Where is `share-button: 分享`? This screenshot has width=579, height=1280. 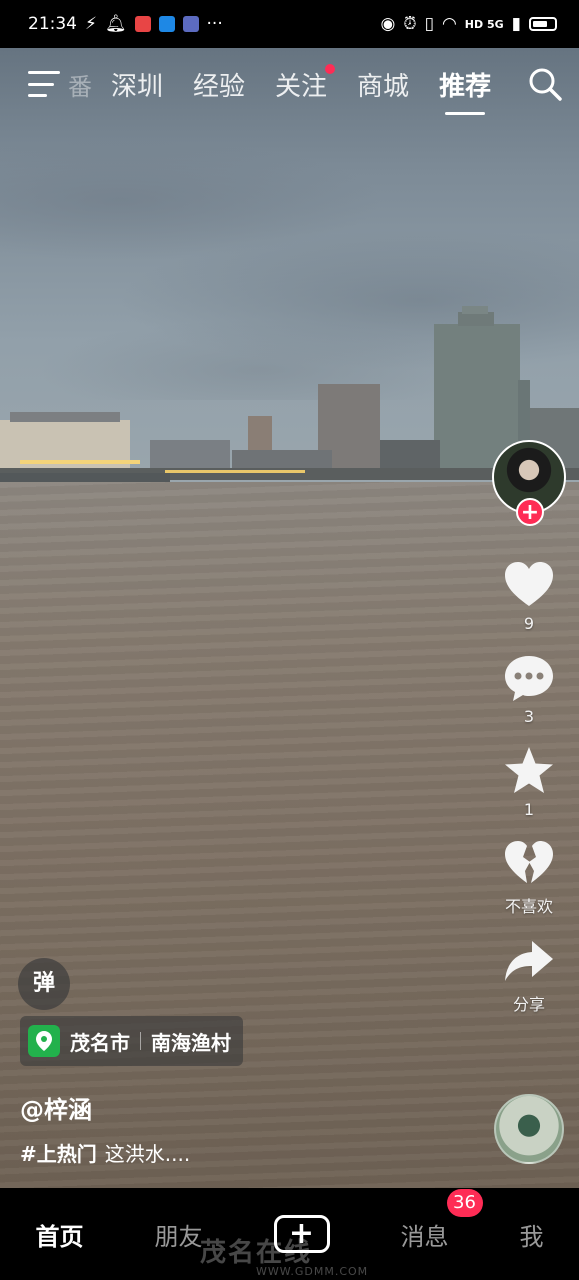 share-button: 分享 is located at coordinates (529, 975).